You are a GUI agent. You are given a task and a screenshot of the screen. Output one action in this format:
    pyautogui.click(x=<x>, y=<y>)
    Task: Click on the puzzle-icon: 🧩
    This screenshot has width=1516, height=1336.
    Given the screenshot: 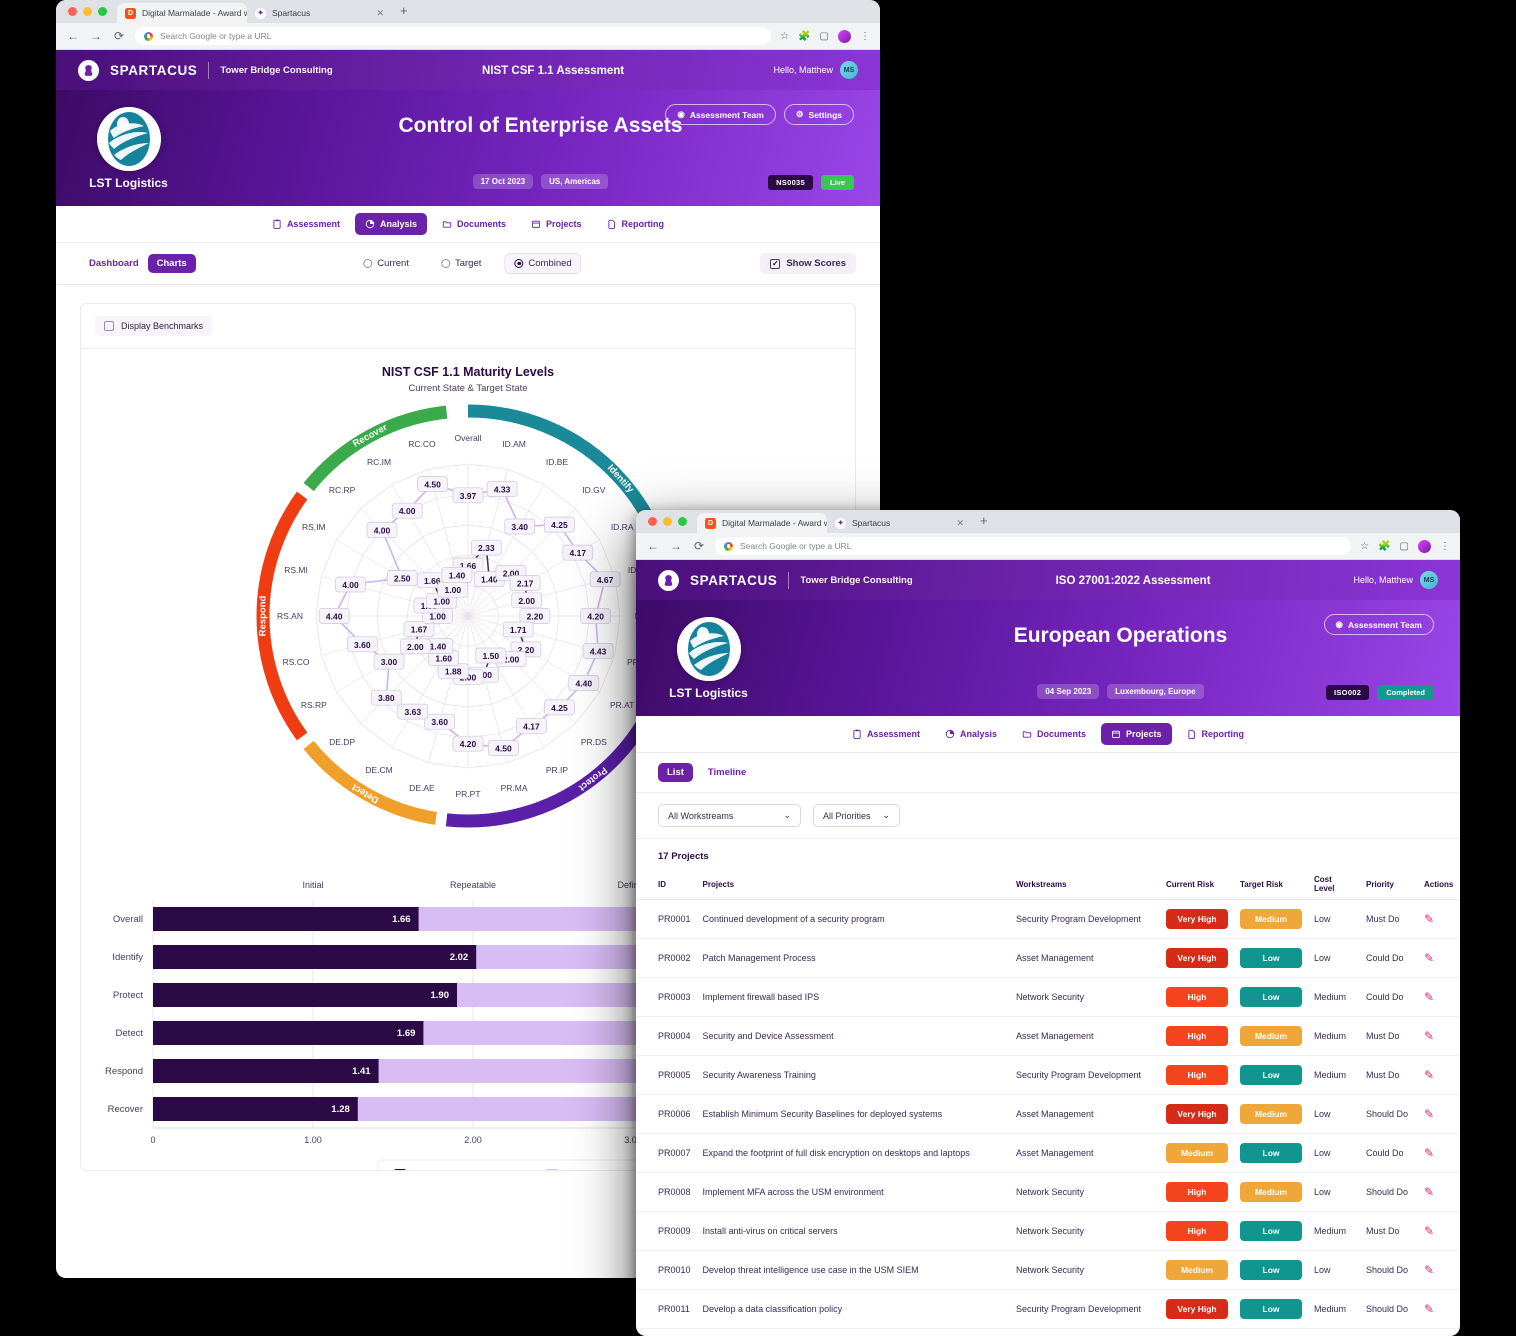 What is the action you would take?
    pyautogui.click(x=1384, y=546)
    